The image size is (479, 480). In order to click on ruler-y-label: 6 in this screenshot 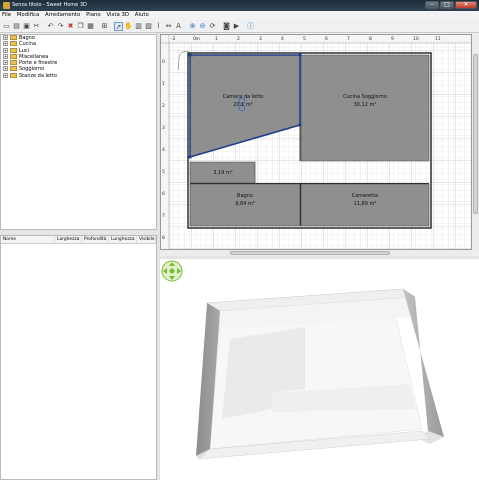, I will do `click(163, 194)`.